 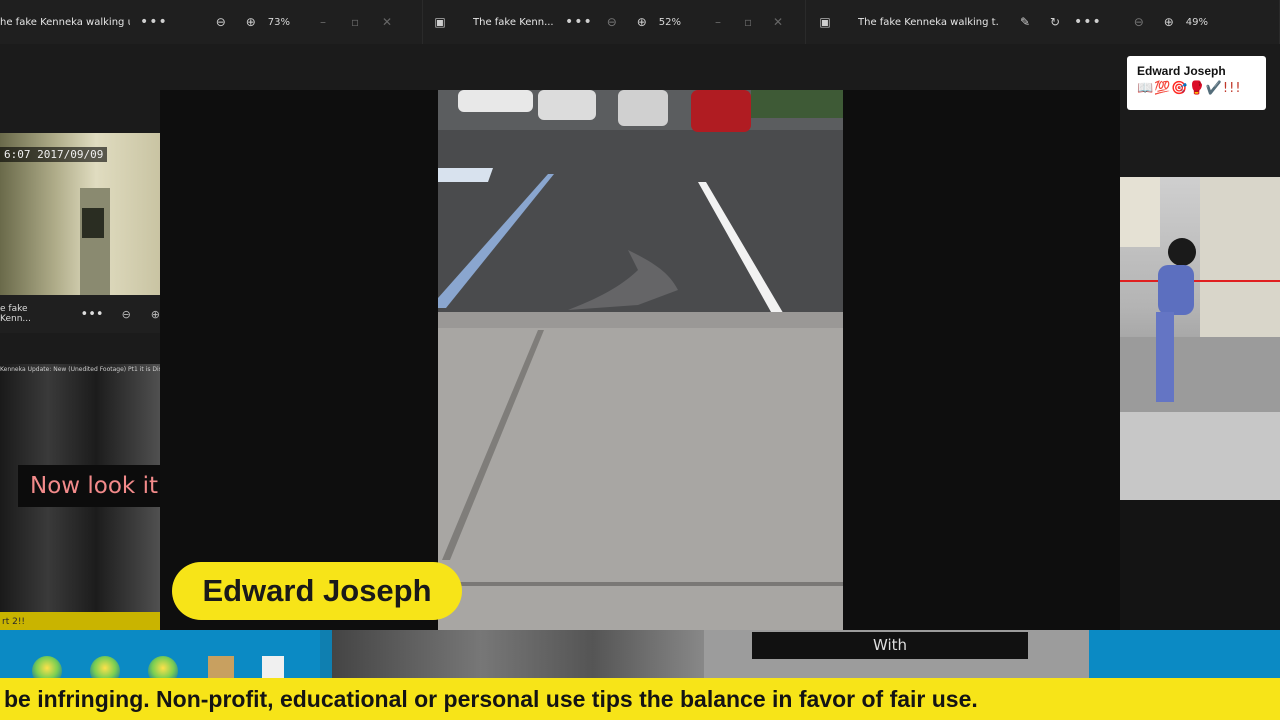 What do you see at coordinates (317, 591) in the screenshot?
I see `name-pill: Edward Joseph` at bounding box center [317, 591].